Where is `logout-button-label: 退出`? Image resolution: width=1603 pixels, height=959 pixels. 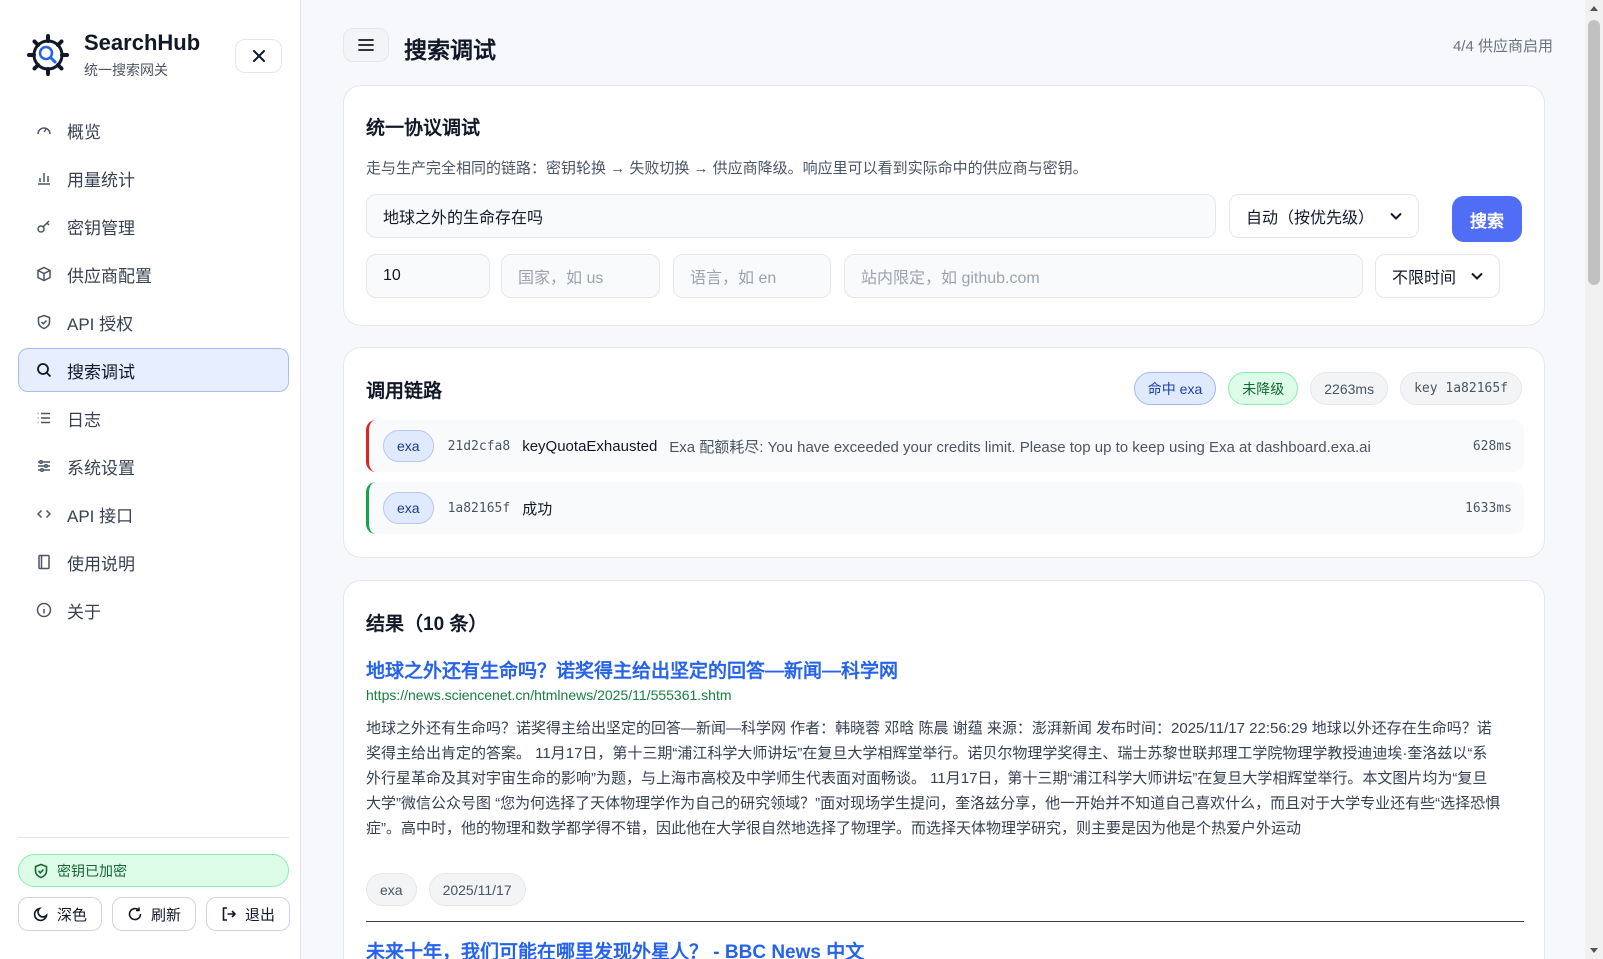 logout-button-label: 退出 is located at coordinates (260, 915).